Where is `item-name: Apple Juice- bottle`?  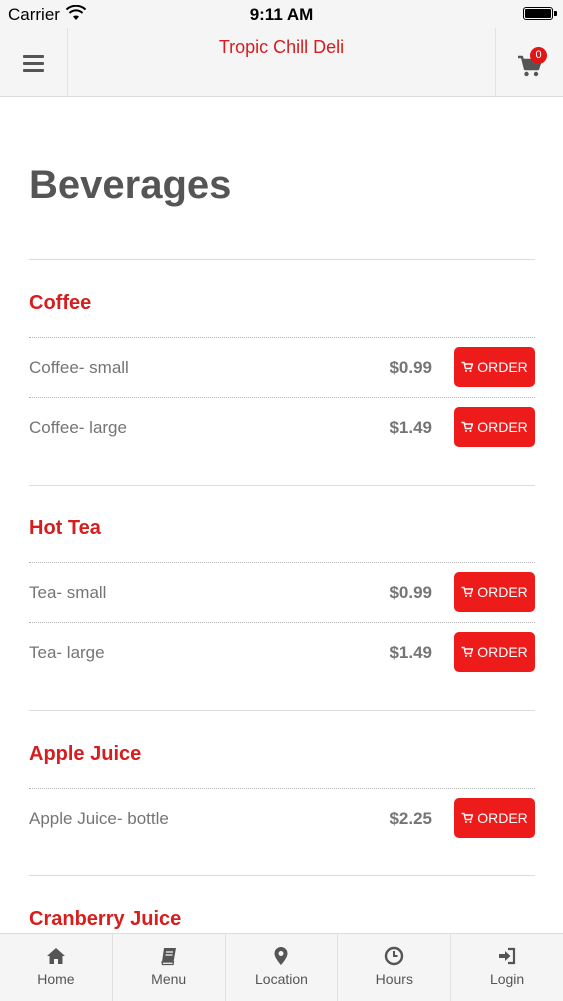
item-name: Apple Juice- bottle is located at coordinates (99, 818).